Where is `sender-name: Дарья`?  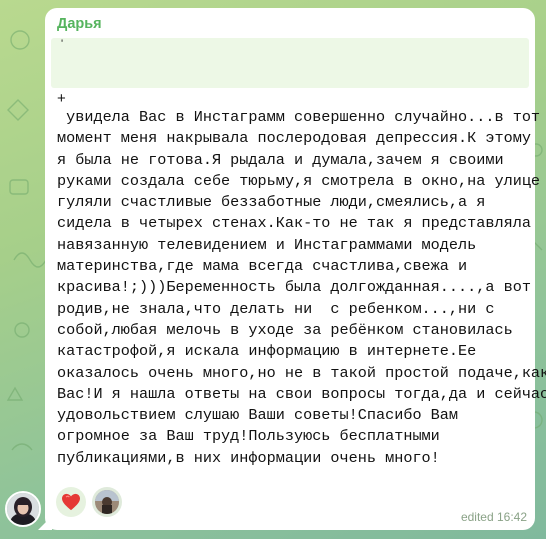 sender-name: Дарья is located at coordinates (79, 24).